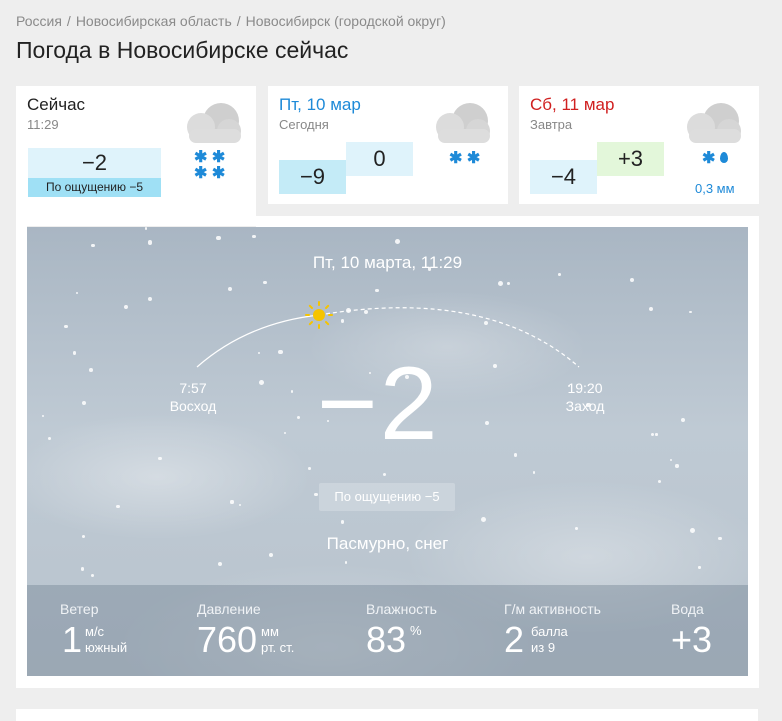 This screenshot has height=721, width=782. Describe the element at coordinates (56, 104) in the screenshot. I see `now-title: Сейчас` at that location.